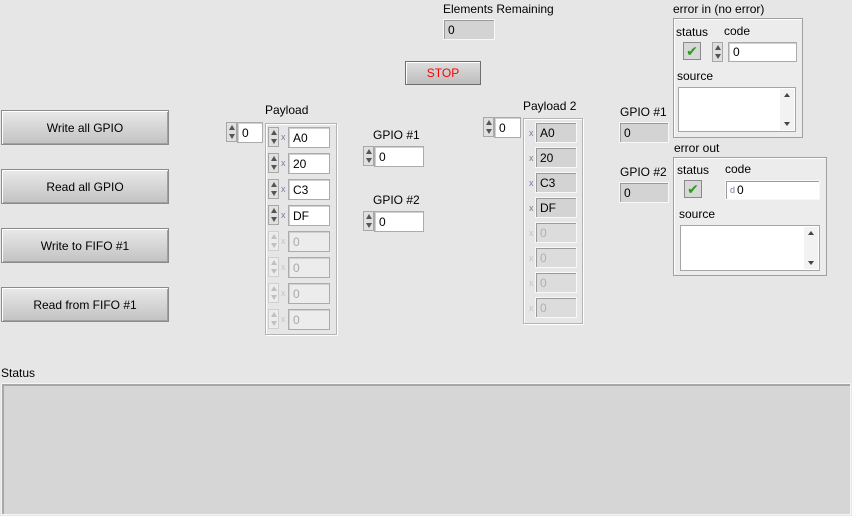  Describe the element at coordinates (368, 156) in the screenshot. I see `gpio1-spinner` at that location.